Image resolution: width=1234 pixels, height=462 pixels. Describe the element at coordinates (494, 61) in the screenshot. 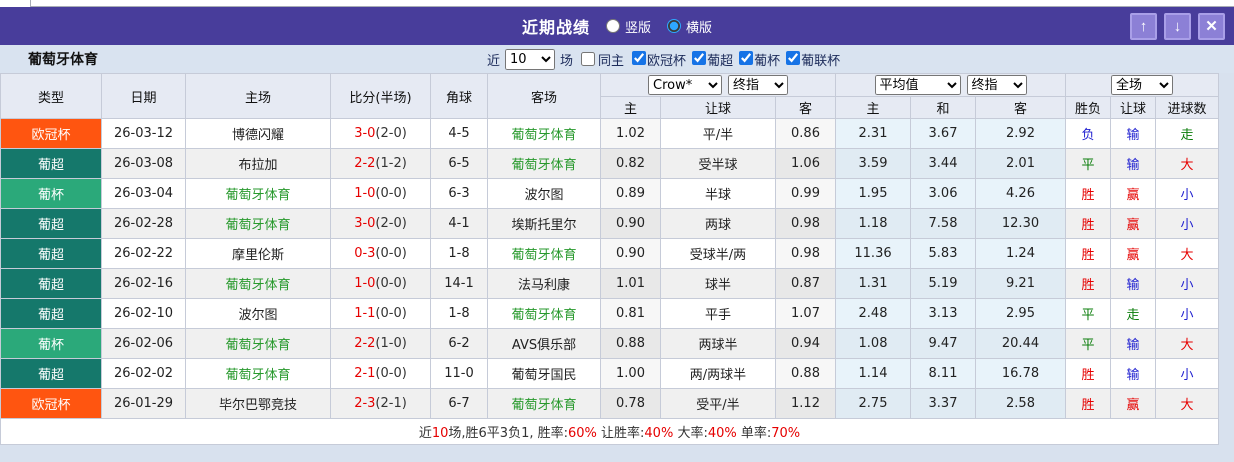

I see `near-label: 近` at that location.